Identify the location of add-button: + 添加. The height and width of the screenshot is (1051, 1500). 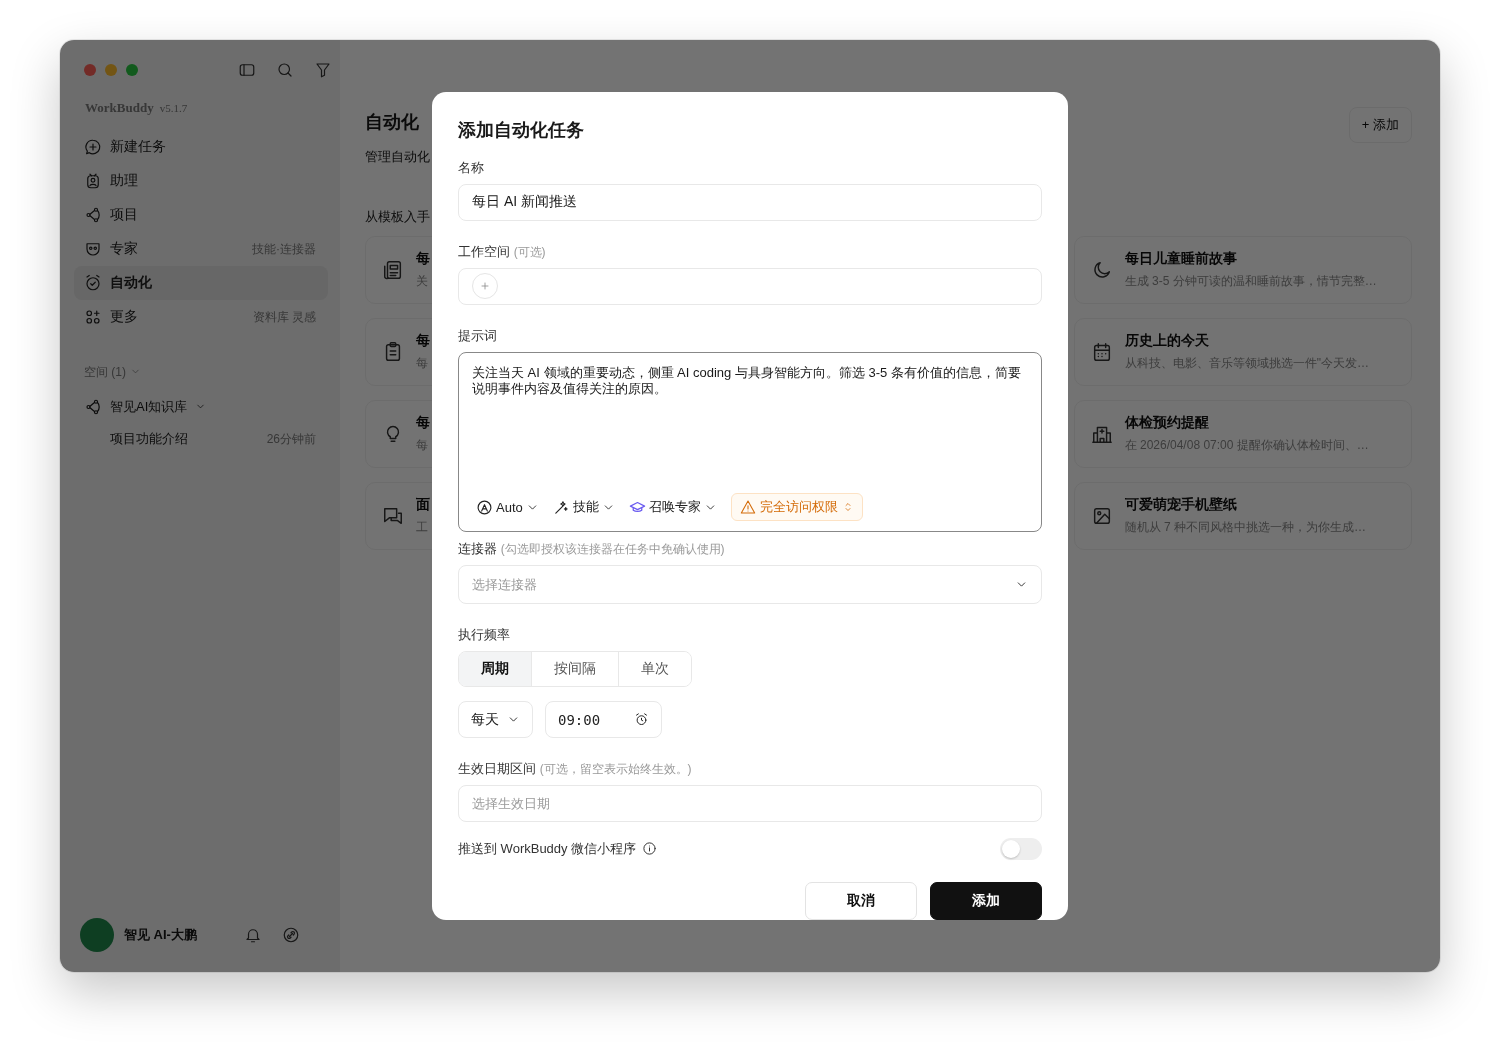
(1380, 125).